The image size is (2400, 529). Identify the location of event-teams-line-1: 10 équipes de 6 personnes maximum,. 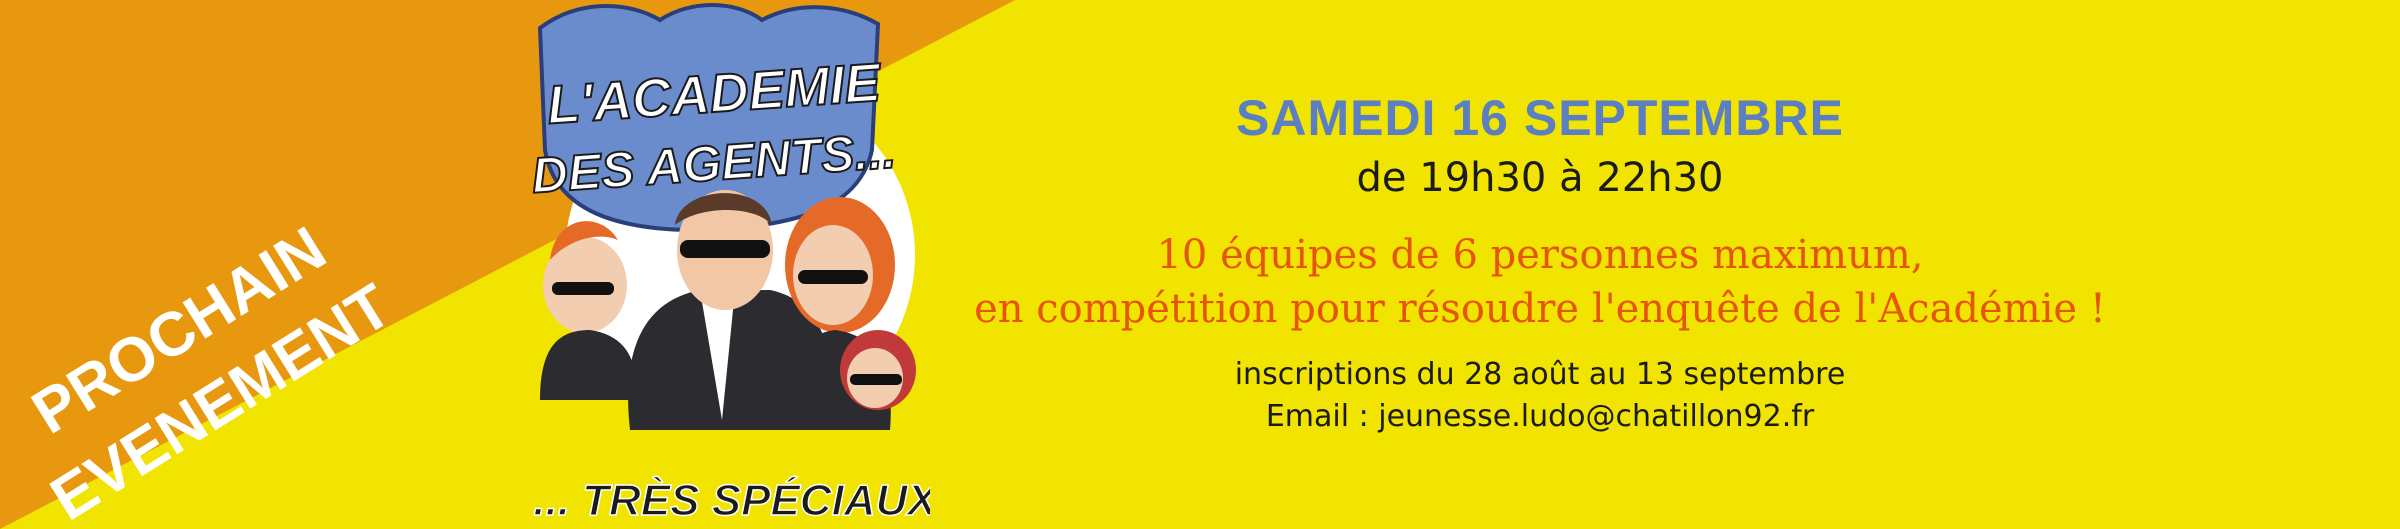
(1540, 255).